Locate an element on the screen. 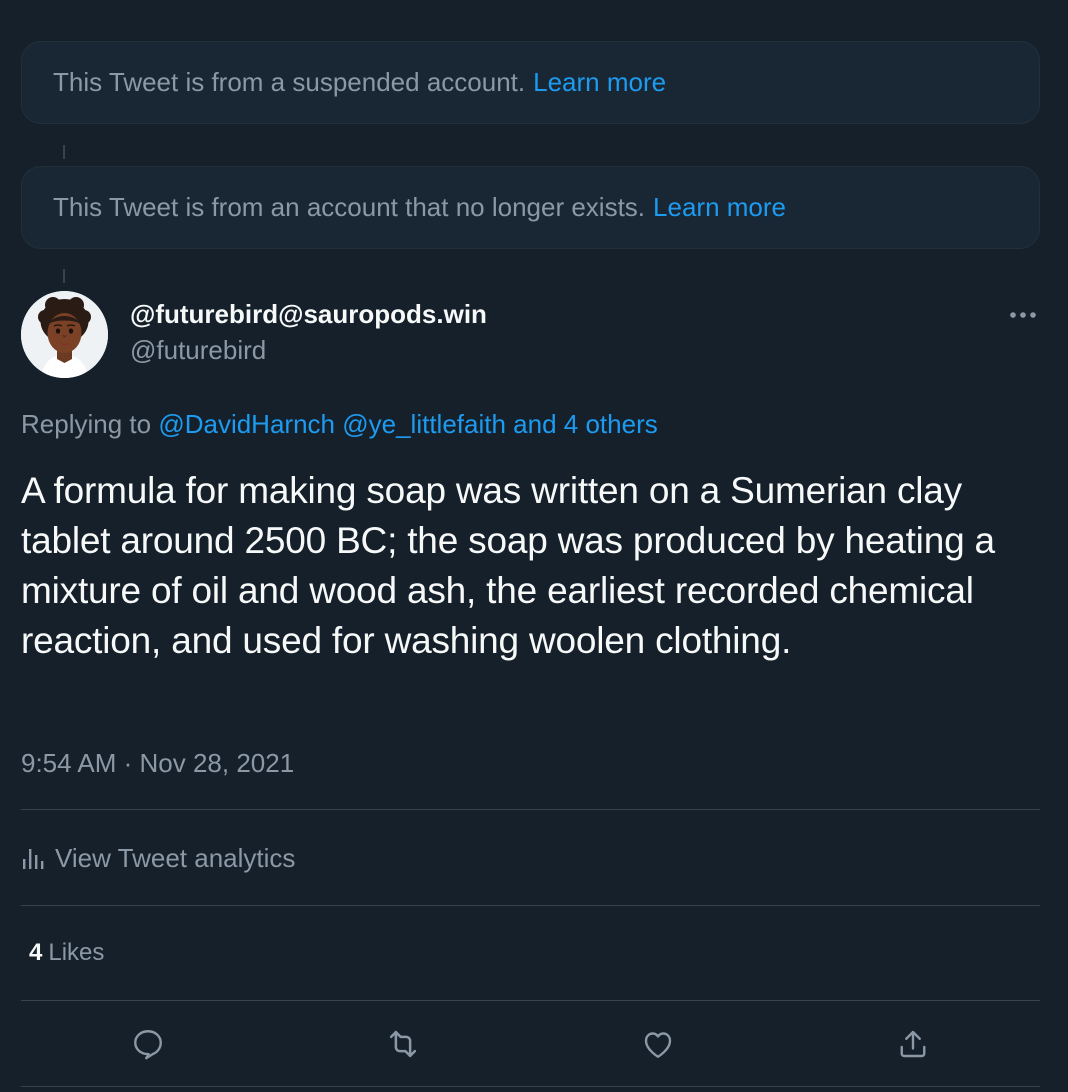 This screenshot has width=1068, height=1092. view-analytics-button: View Tweet analytics is located at coordinates (158, 858).